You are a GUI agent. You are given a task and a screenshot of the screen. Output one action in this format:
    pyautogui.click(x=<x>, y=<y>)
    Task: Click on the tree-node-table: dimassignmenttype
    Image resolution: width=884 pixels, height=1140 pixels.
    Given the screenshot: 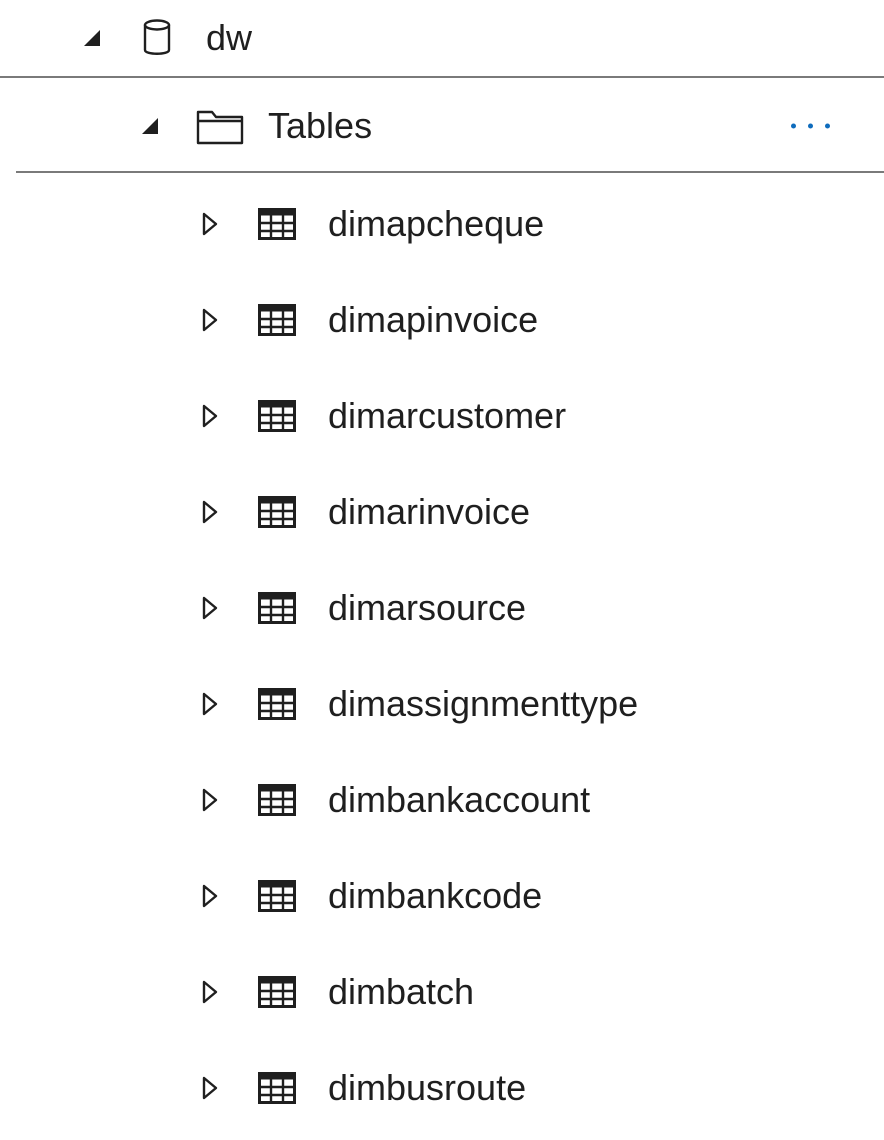 What is the action you would take?
    pyautogui.click(x=442, y=704)
    